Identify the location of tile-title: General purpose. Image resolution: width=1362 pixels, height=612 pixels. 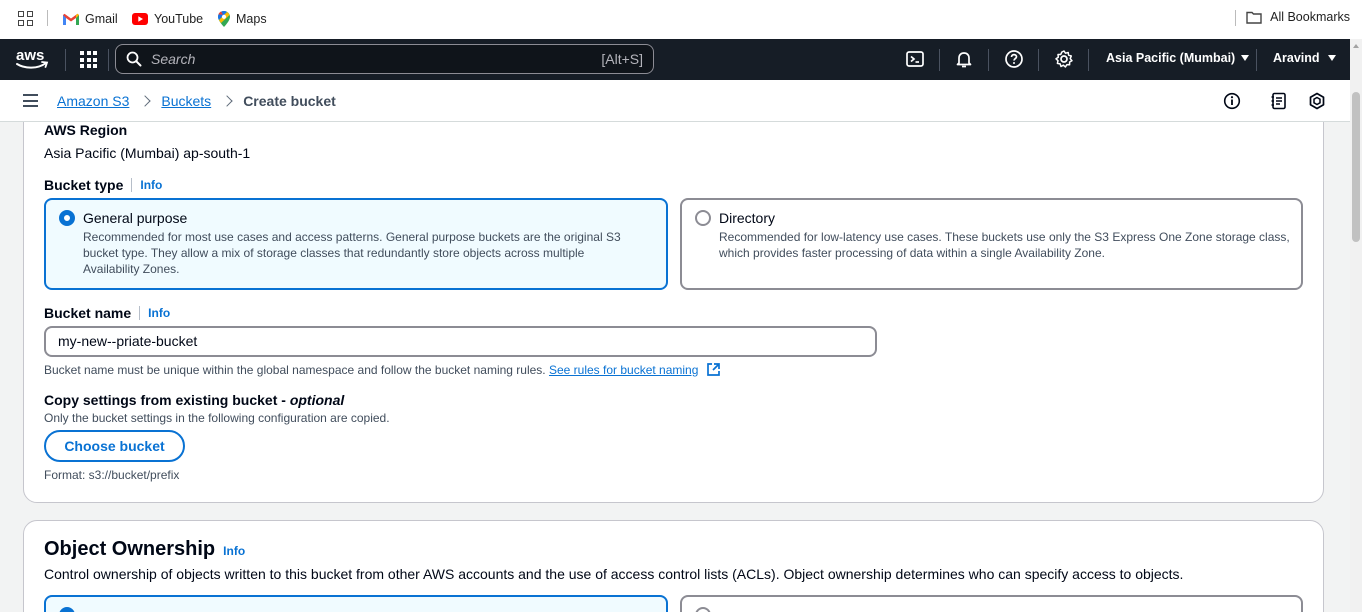
(135, 218).